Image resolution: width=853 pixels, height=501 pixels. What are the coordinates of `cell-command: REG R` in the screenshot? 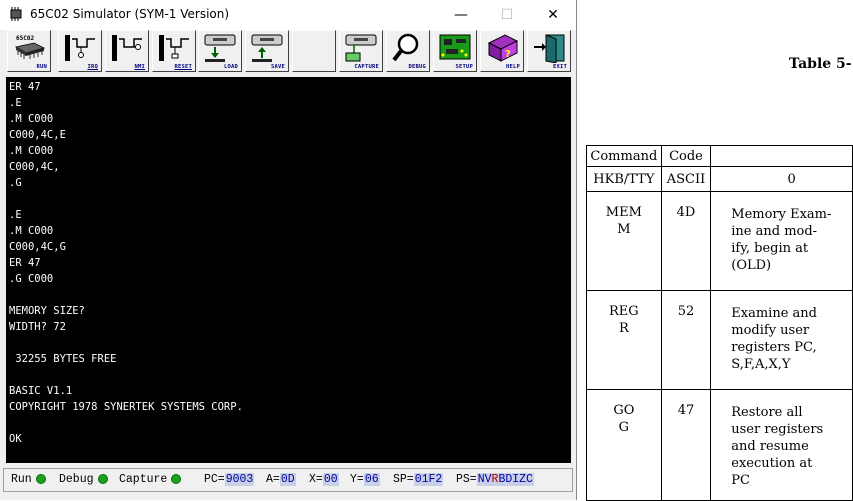 It's located at (624, 320).